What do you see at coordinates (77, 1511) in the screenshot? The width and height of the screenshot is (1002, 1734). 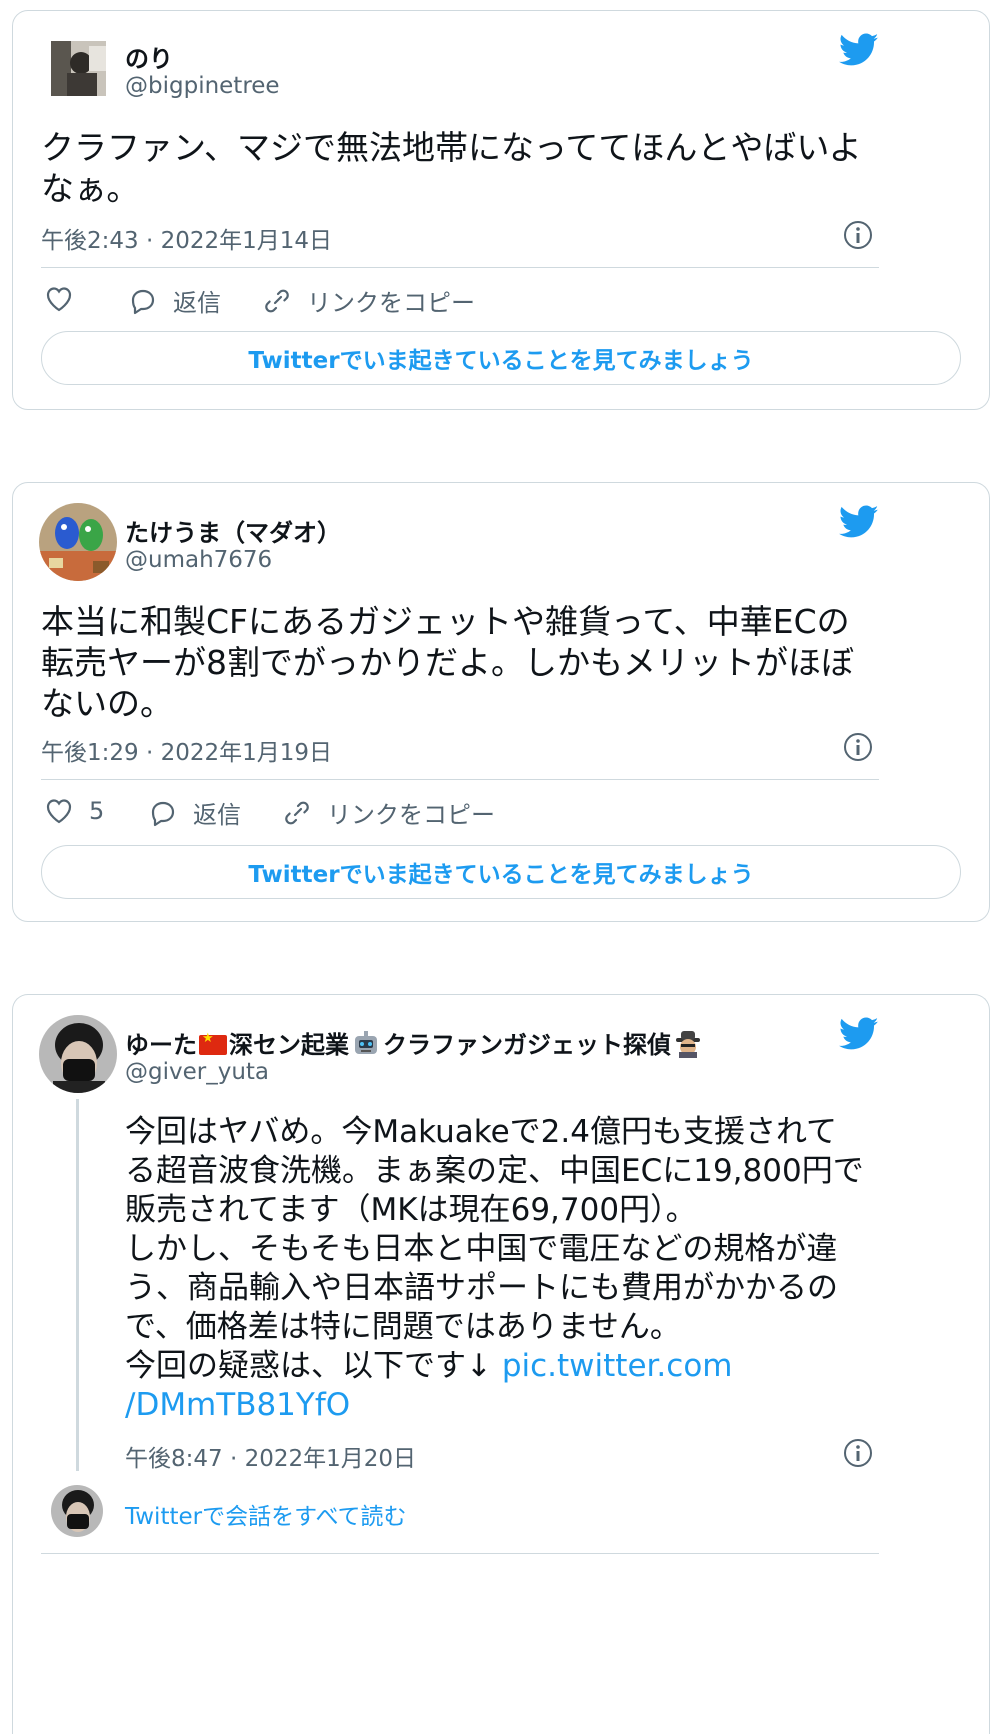 I see `small-avatar` at bounding box center [77, 1511].